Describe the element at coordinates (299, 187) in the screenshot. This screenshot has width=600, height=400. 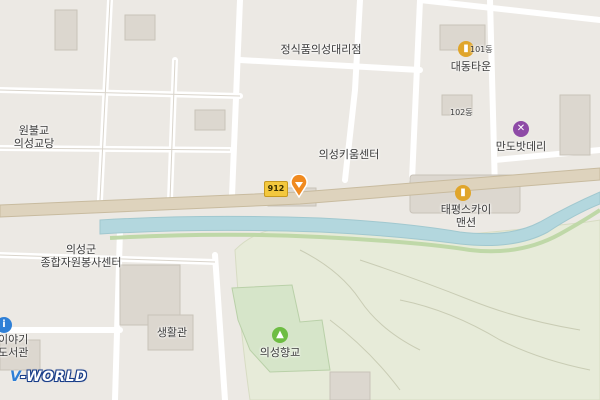
I see `location-pin-icon` at that location.